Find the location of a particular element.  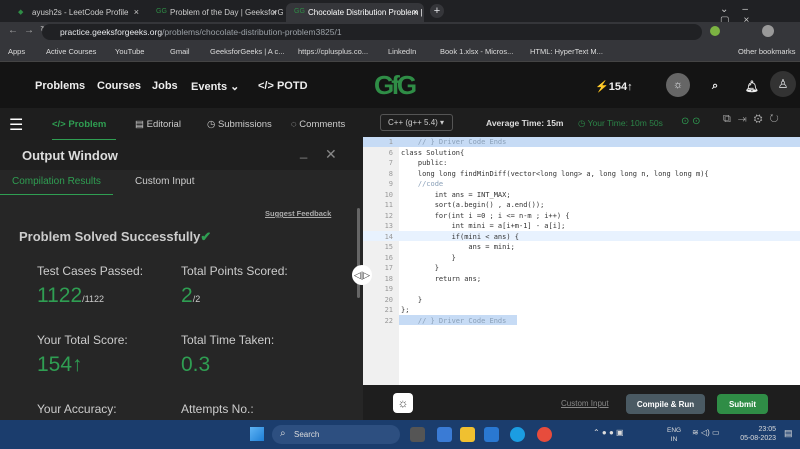

windows-start-icon is located at coordinates (257, 434).